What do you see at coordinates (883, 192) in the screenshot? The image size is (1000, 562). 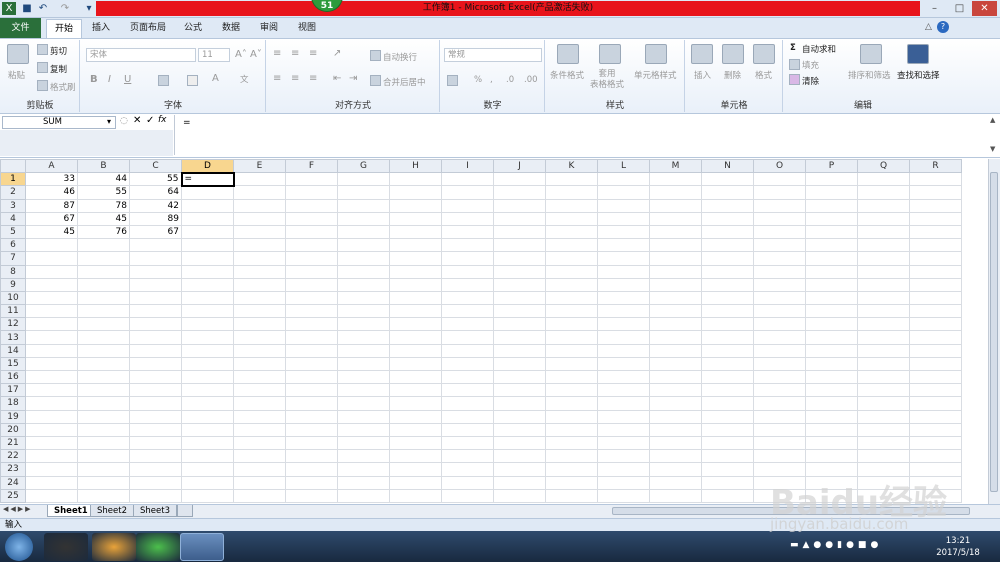 I see `cell-q2` at bounding box center [883, 192].